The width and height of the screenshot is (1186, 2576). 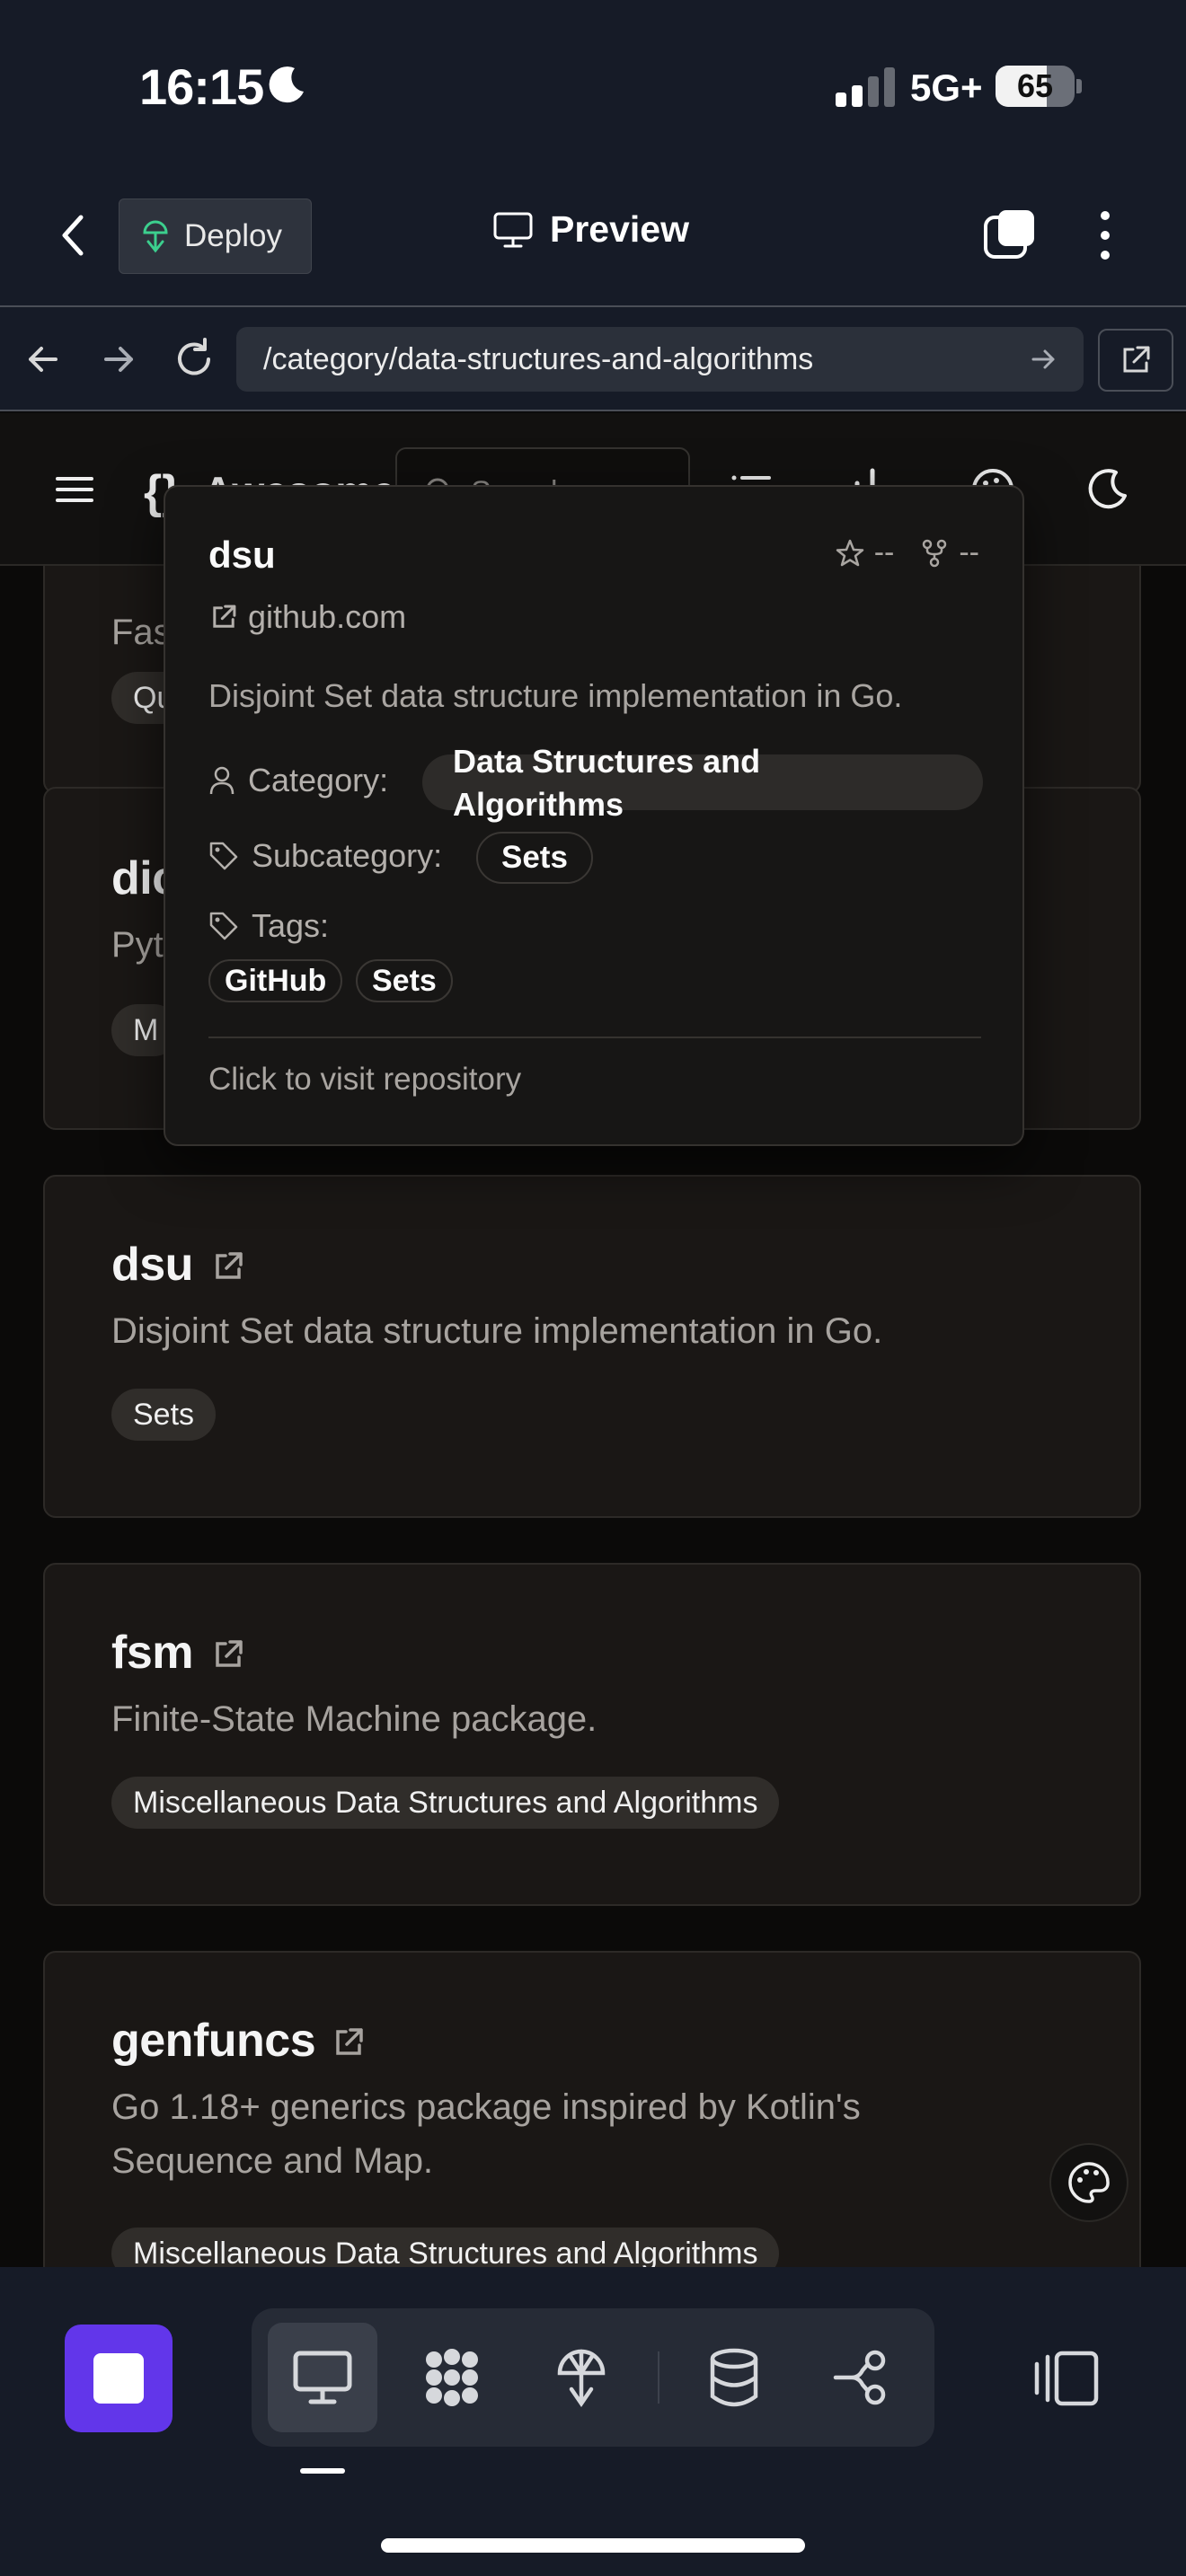 What do you see at coordinates (1043, 359) in the screenshot?
I see `go-arrow-icon` at bounding box center [1043, 359].